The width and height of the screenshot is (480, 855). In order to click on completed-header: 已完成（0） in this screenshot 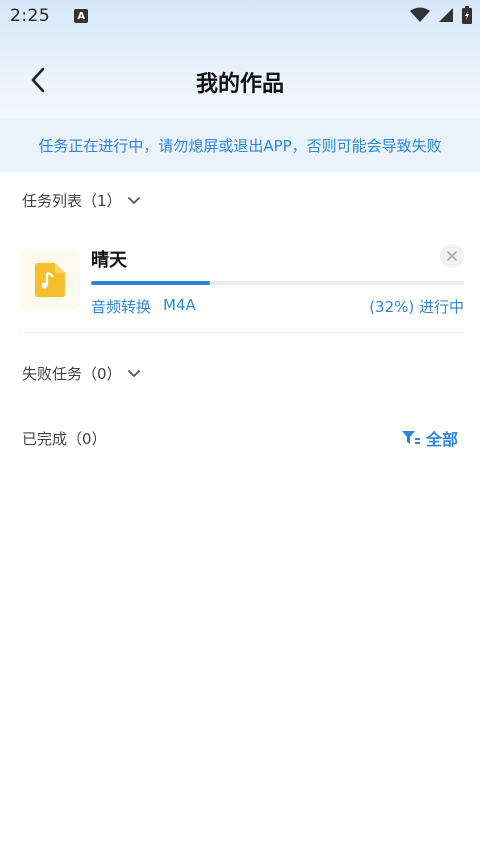, I will do `click(64, 438)`.